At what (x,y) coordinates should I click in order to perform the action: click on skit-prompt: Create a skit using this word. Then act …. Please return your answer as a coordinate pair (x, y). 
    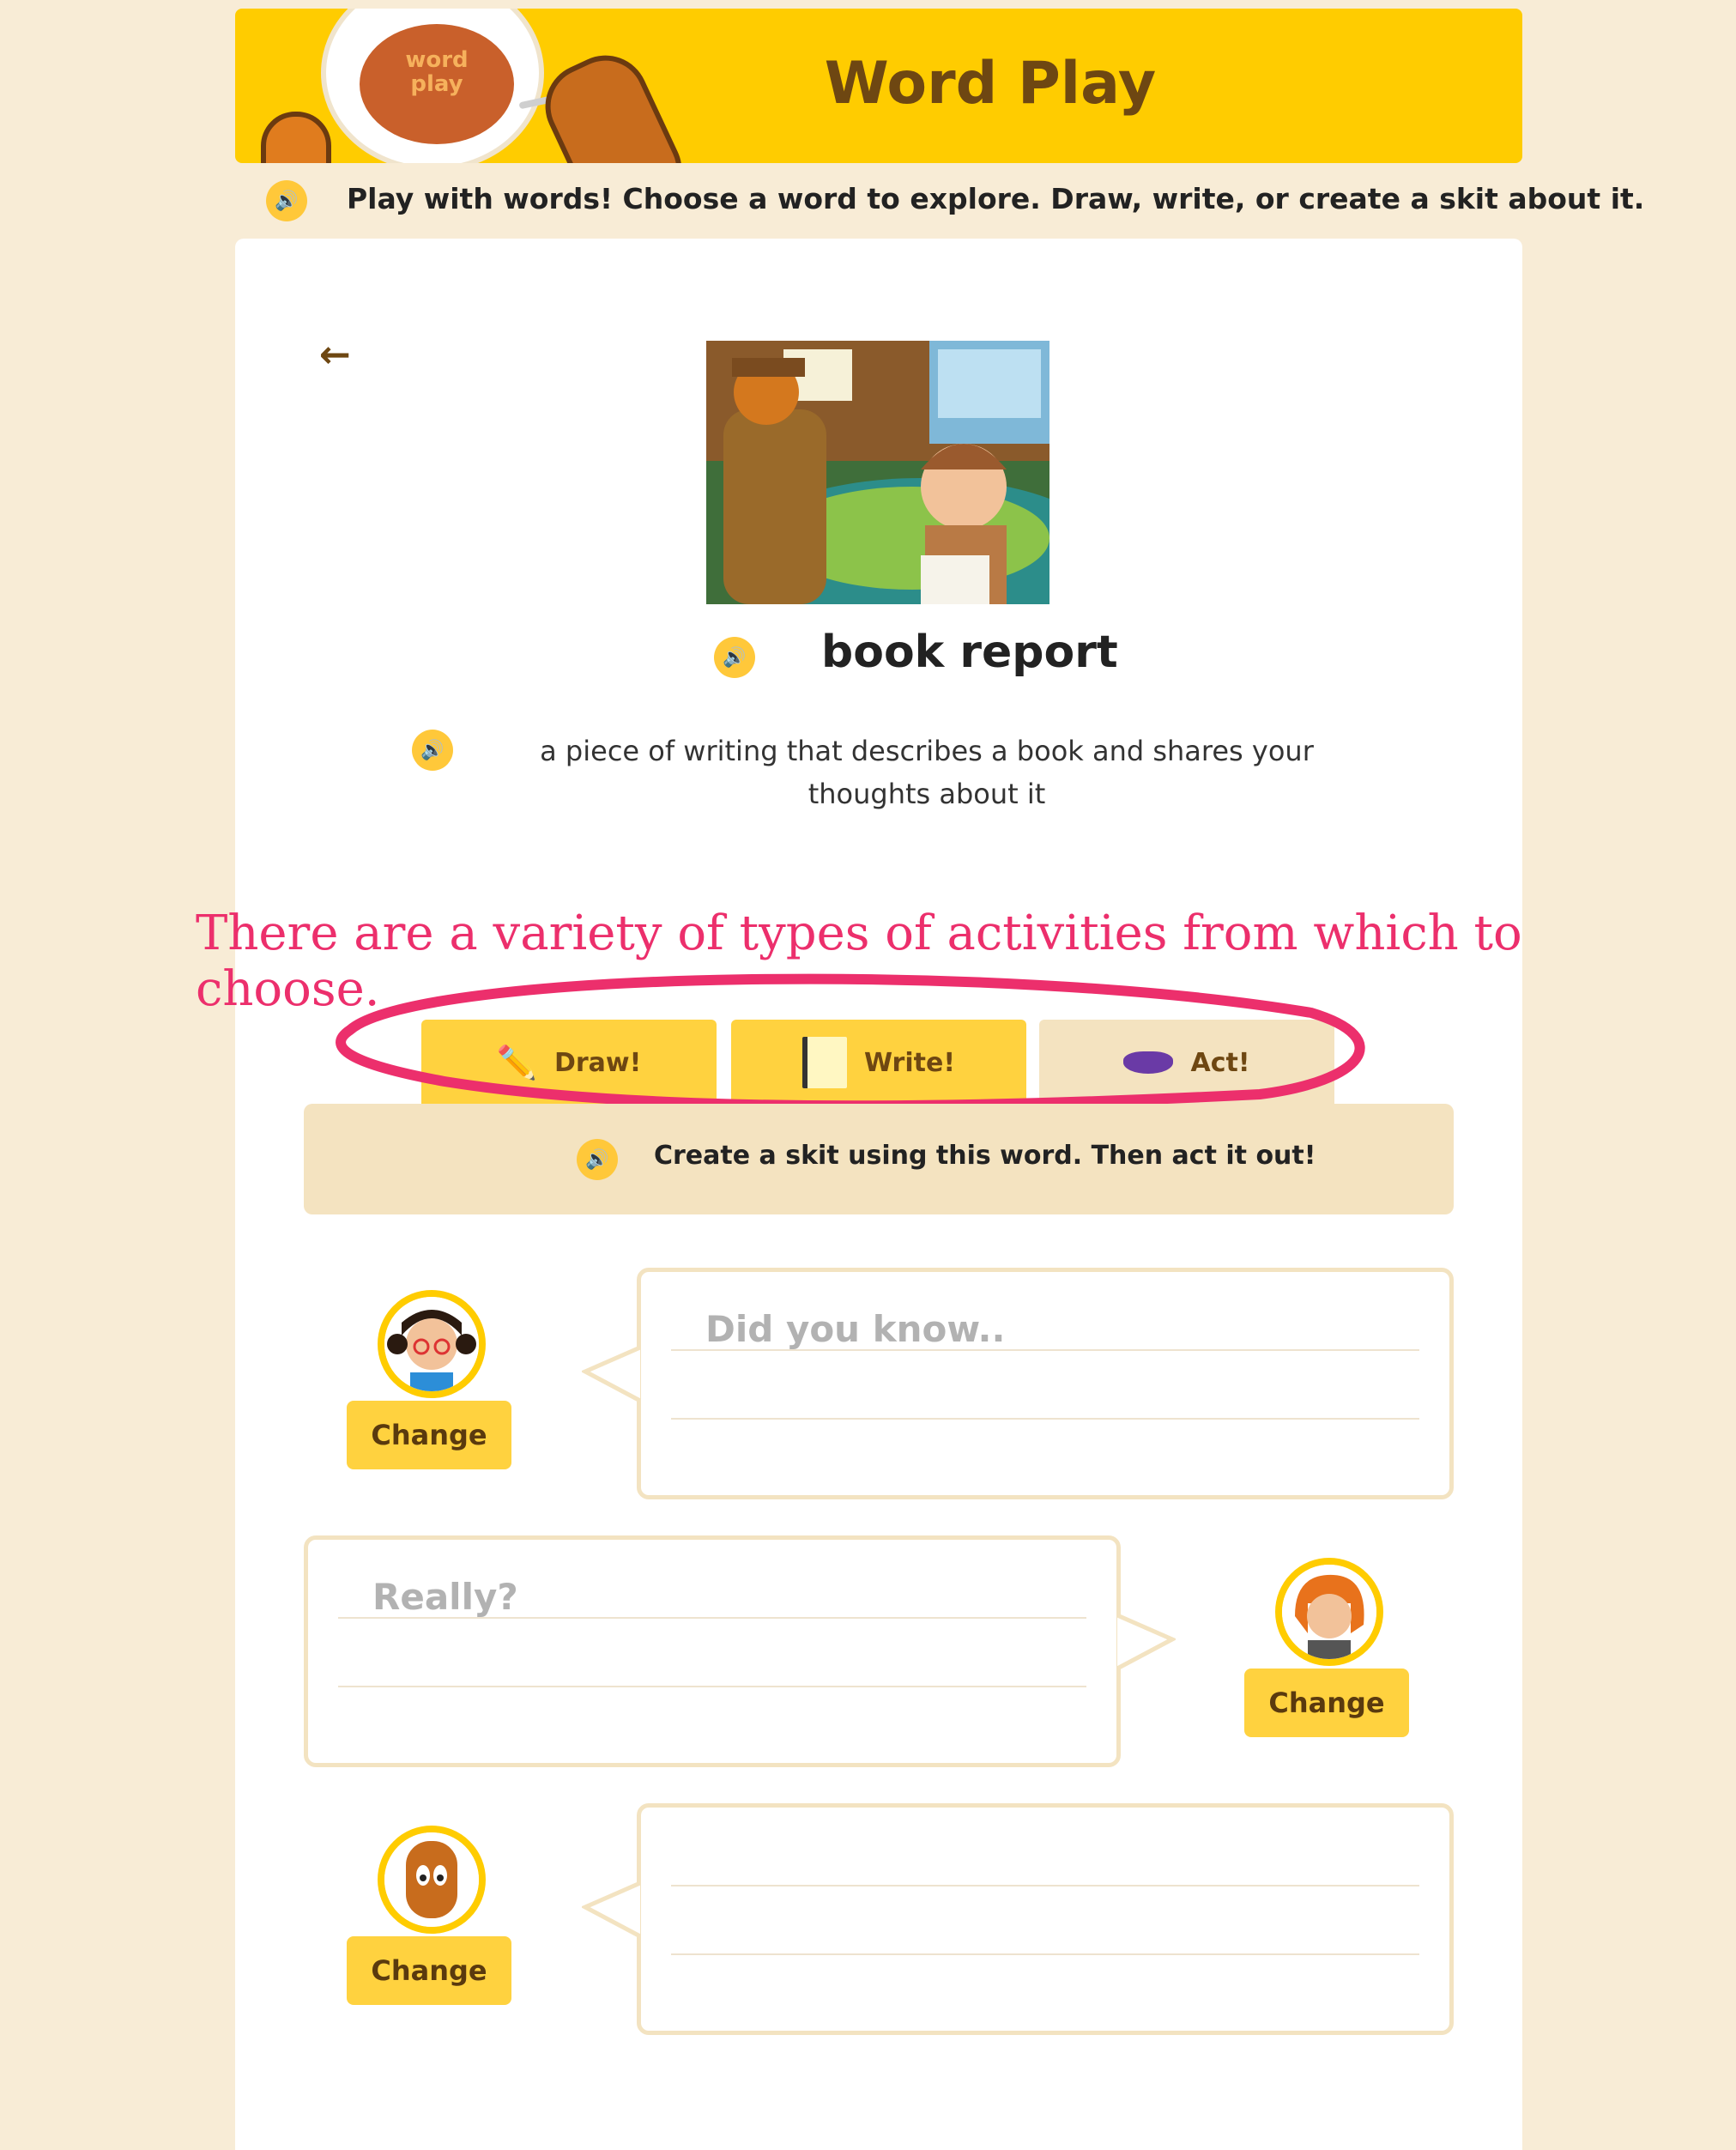
    Looking at the image, I should click on (985, 1156).